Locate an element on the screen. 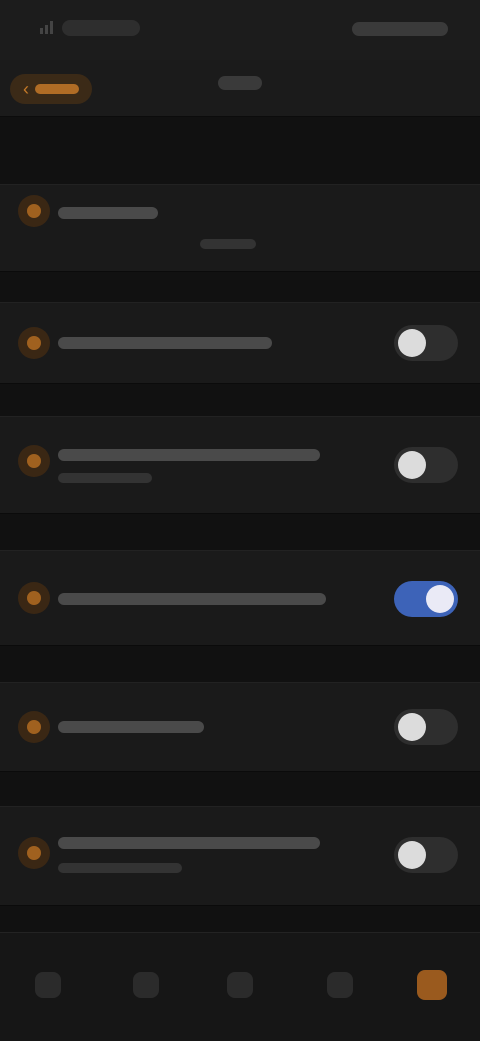 The width and height of the screenshot is (480, 1041). nav-home is located at coordinates (48, 985).